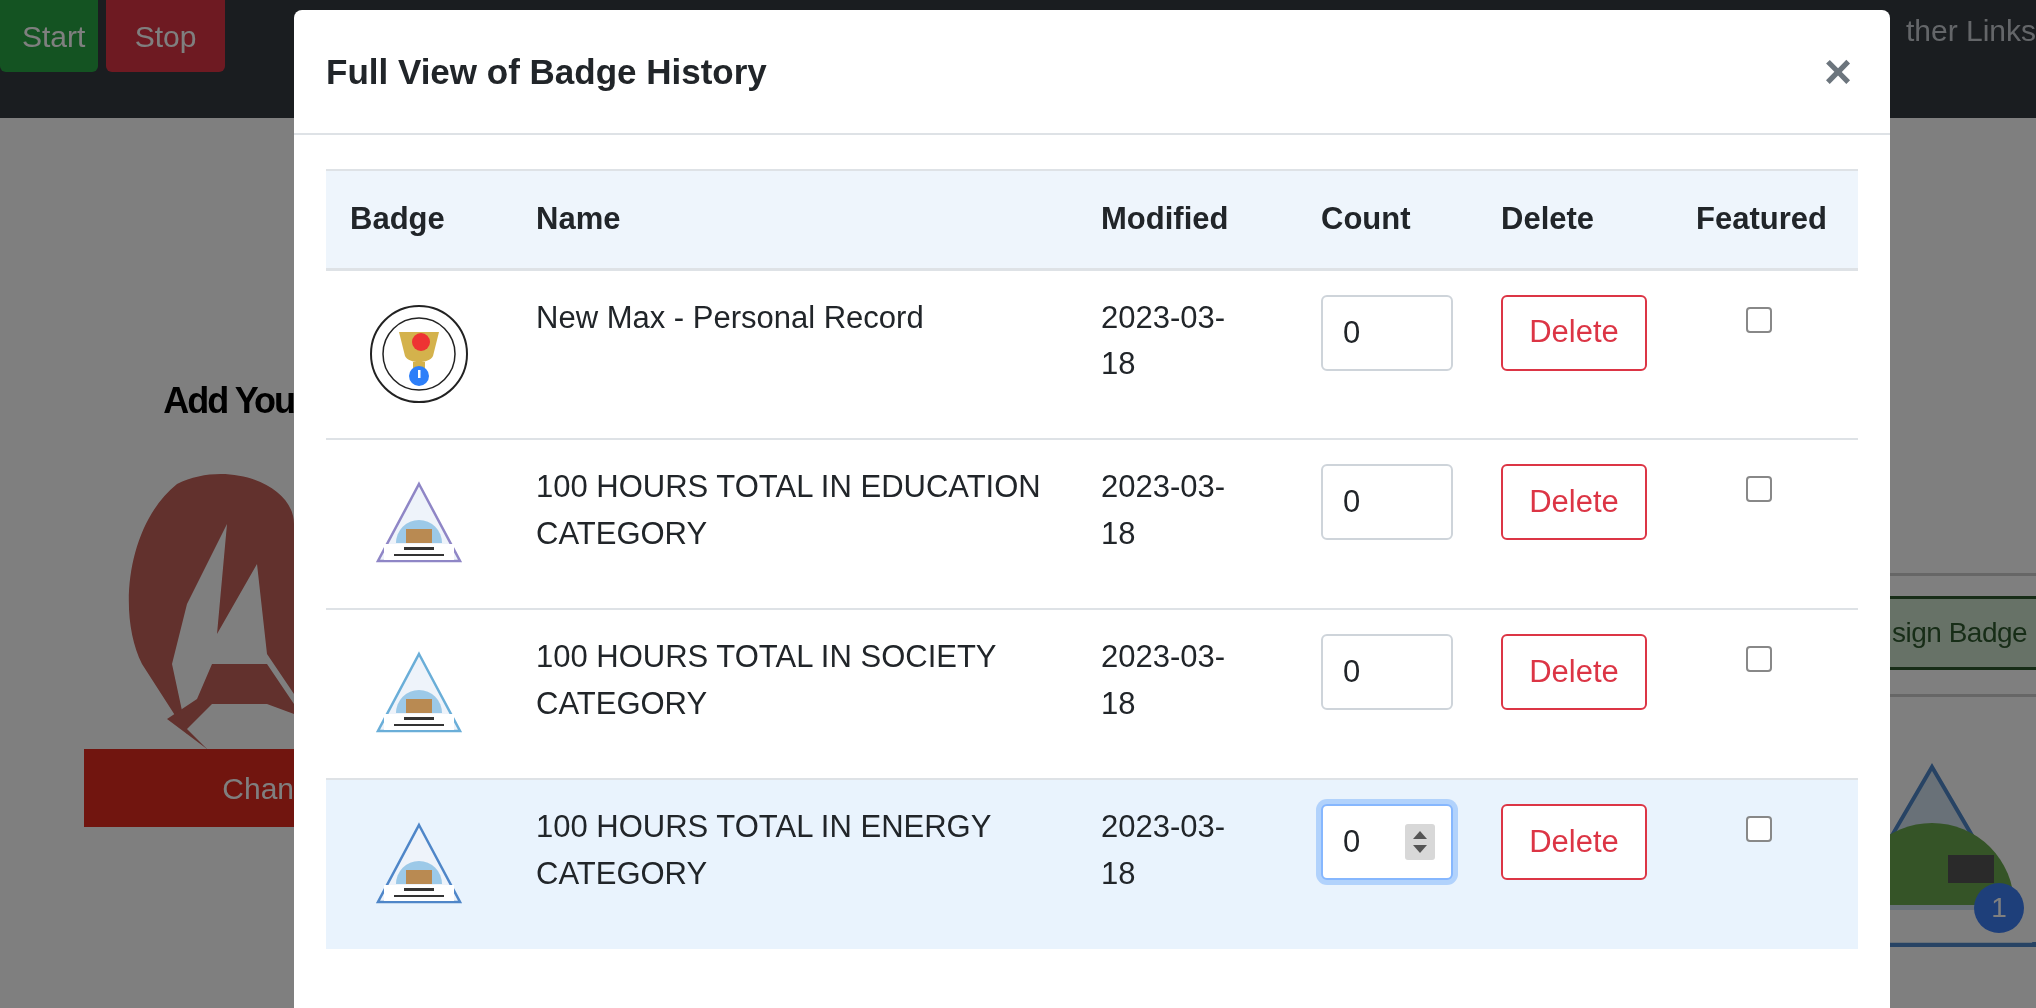 The width and height of the screenshot is (2036, 1008). Describe the element at coordinates (1187, 219) in the screenshot. I see `column-header: Modified` at that location.